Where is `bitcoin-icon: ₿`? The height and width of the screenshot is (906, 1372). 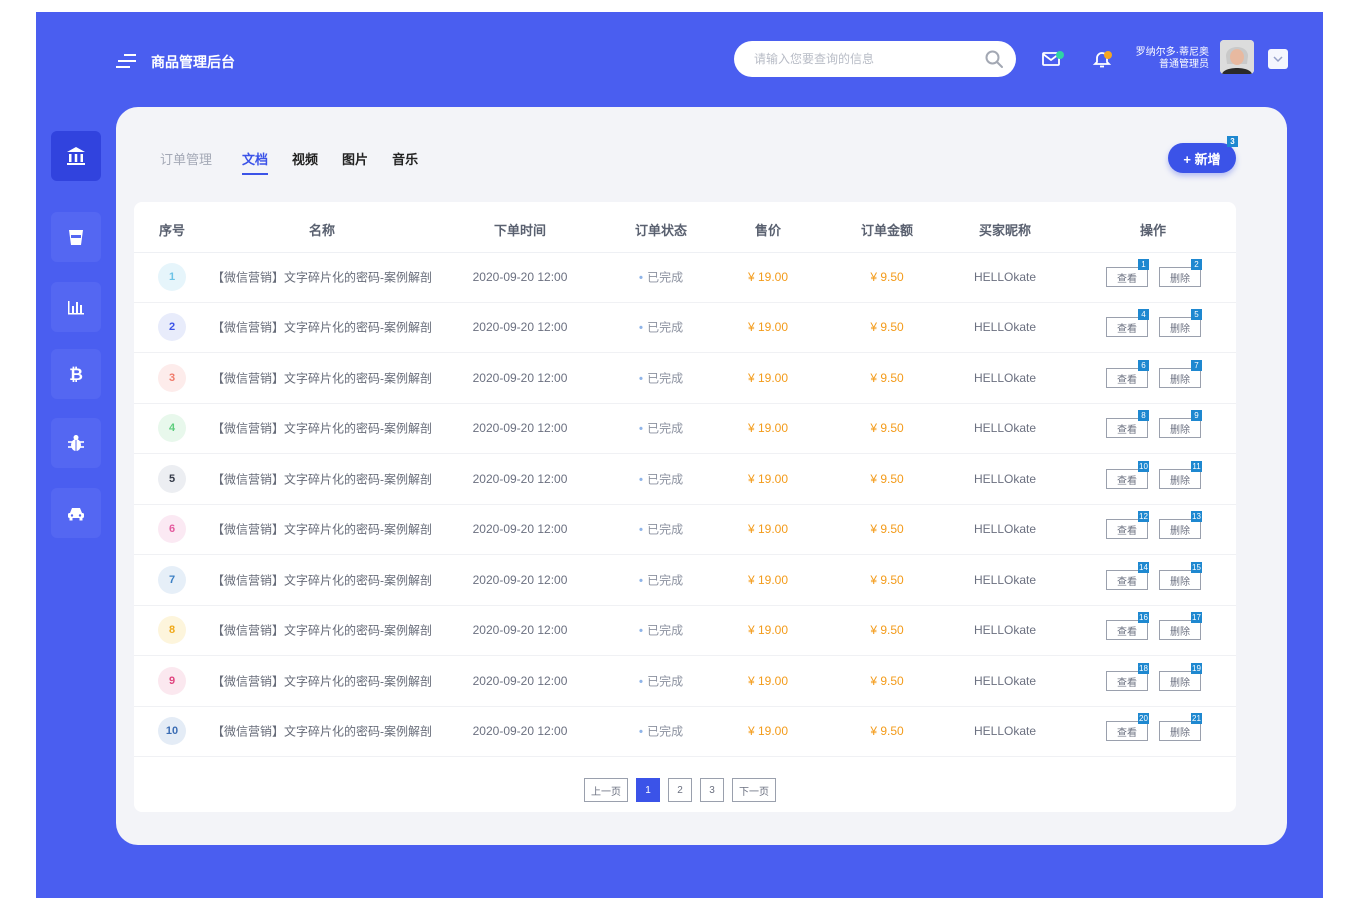
bitcoin-icon: ₿ is located at coordinates (76, 375).